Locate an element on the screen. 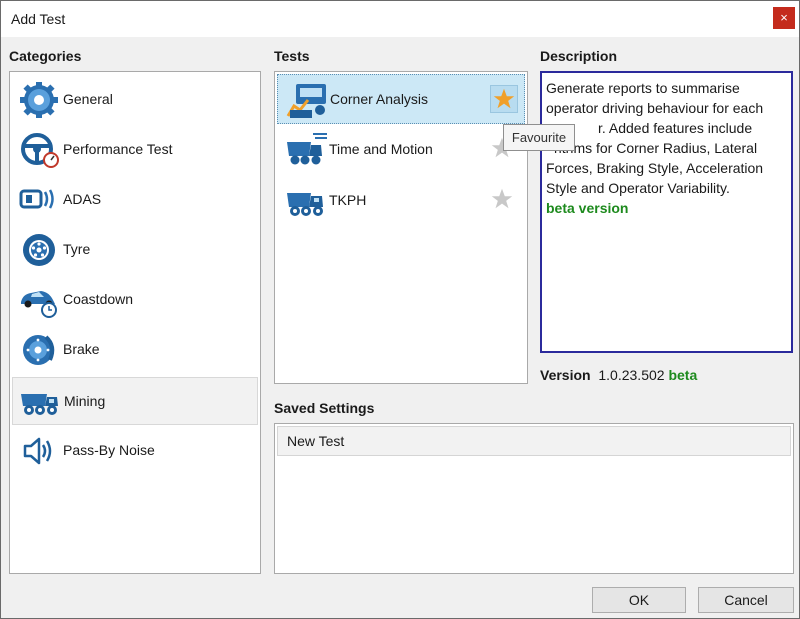 Image resolution: width=800 pixels, height=619 pixels. speaker-icon is located at coordinates (37, 451).